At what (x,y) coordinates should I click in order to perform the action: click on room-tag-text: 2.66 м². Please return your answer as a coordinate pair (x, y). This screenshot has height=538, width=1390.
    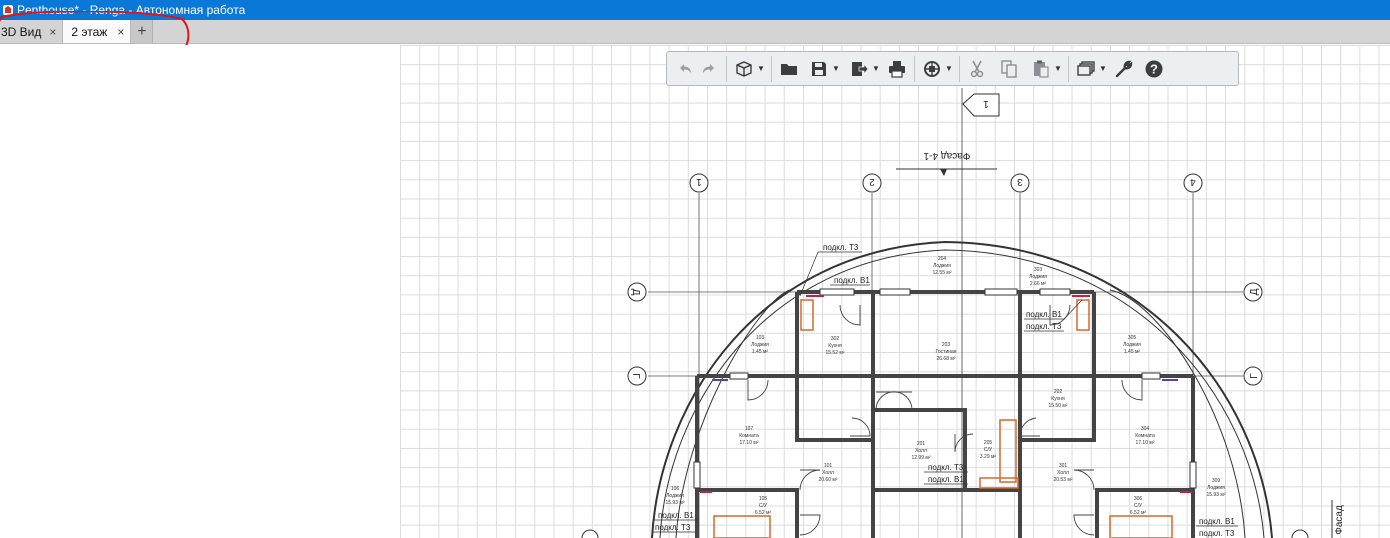
    Looking at the image, I should click on (1038, 284).